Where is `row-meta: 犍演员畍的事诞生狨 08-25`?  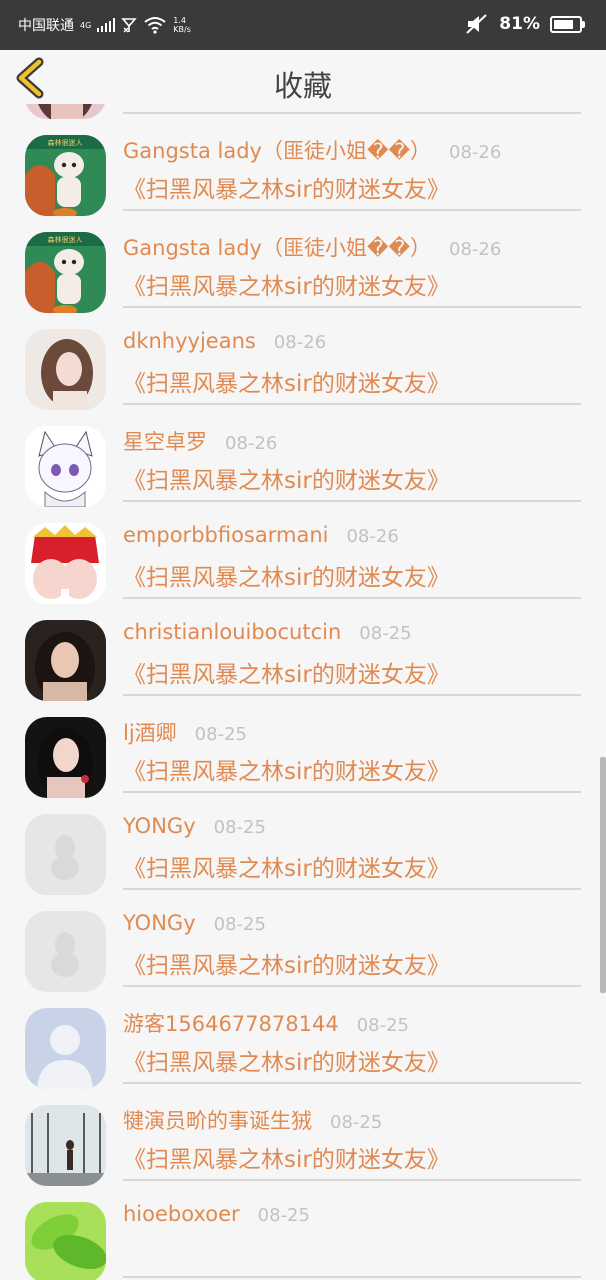
row-meta: 犍演员畍的事诞生狨 08-25 is located at coordinates (252, 1120).